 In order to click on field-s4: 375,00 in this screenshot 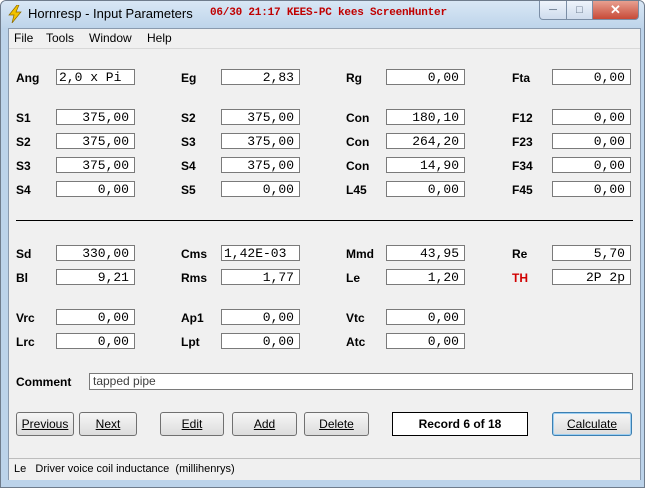, I will do `click(260, 165)`.